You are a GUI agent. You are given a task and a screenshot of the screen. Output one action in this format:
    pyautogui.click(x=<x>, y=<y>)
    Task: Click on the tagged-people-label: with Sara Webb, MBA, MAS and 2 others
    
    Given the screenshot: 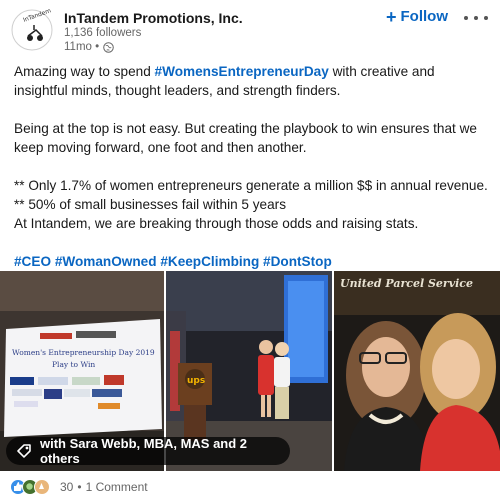 What is the action you would take?
    pyautogui.click(x=143, y=451)
    